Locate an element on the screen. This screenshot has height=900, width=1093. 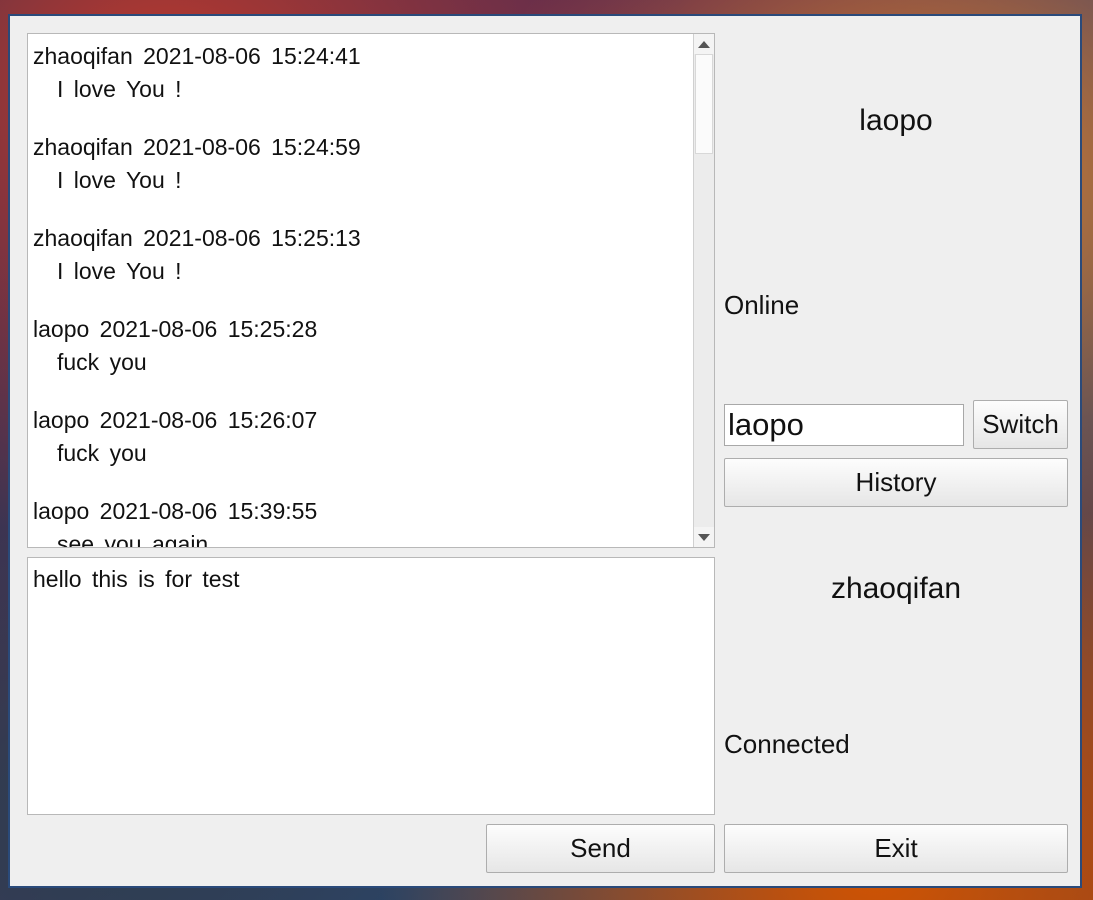
message-item: laopo 2021-08-06 15:26:07 fuck you is located at coordinates (361, 437).